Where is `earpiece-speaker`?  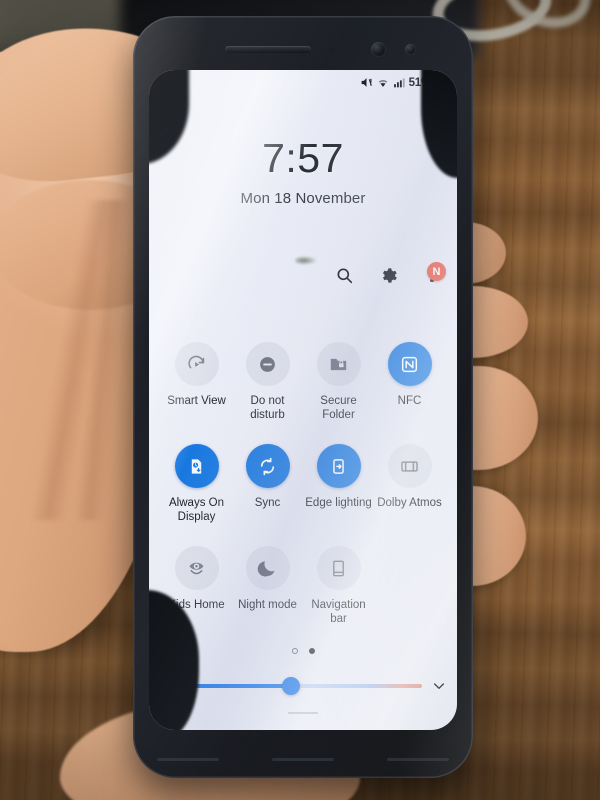 earpiece-speaker is located at coordinates (268, 49).